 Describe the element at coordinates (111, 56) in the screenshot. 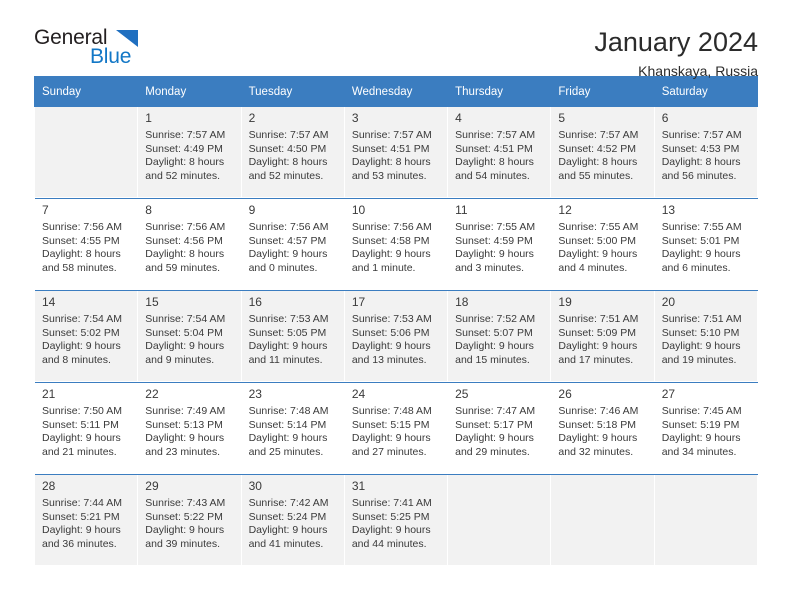

I see `logo-text-blue: Blue` at that location.